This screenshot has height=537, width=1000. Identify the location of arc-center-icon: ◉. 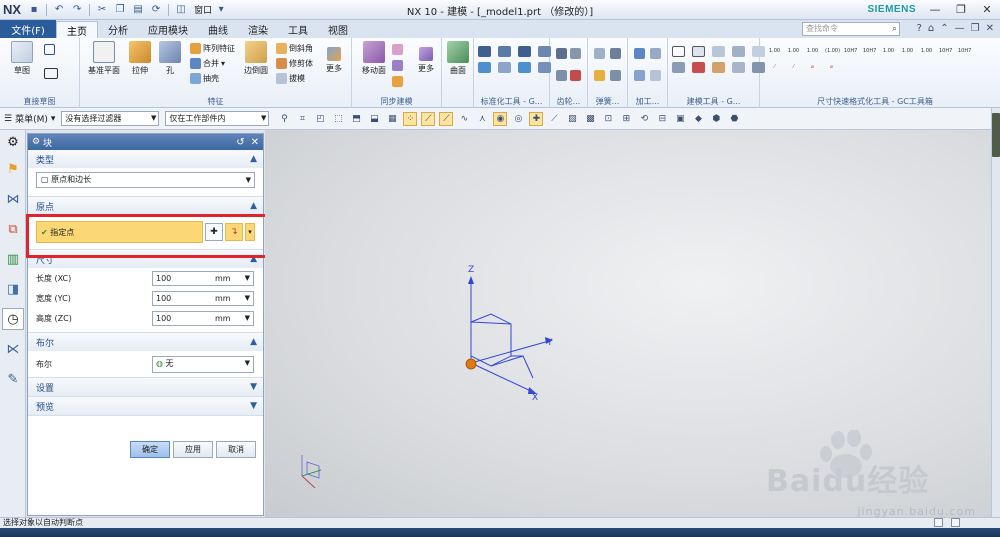
(500, 118).